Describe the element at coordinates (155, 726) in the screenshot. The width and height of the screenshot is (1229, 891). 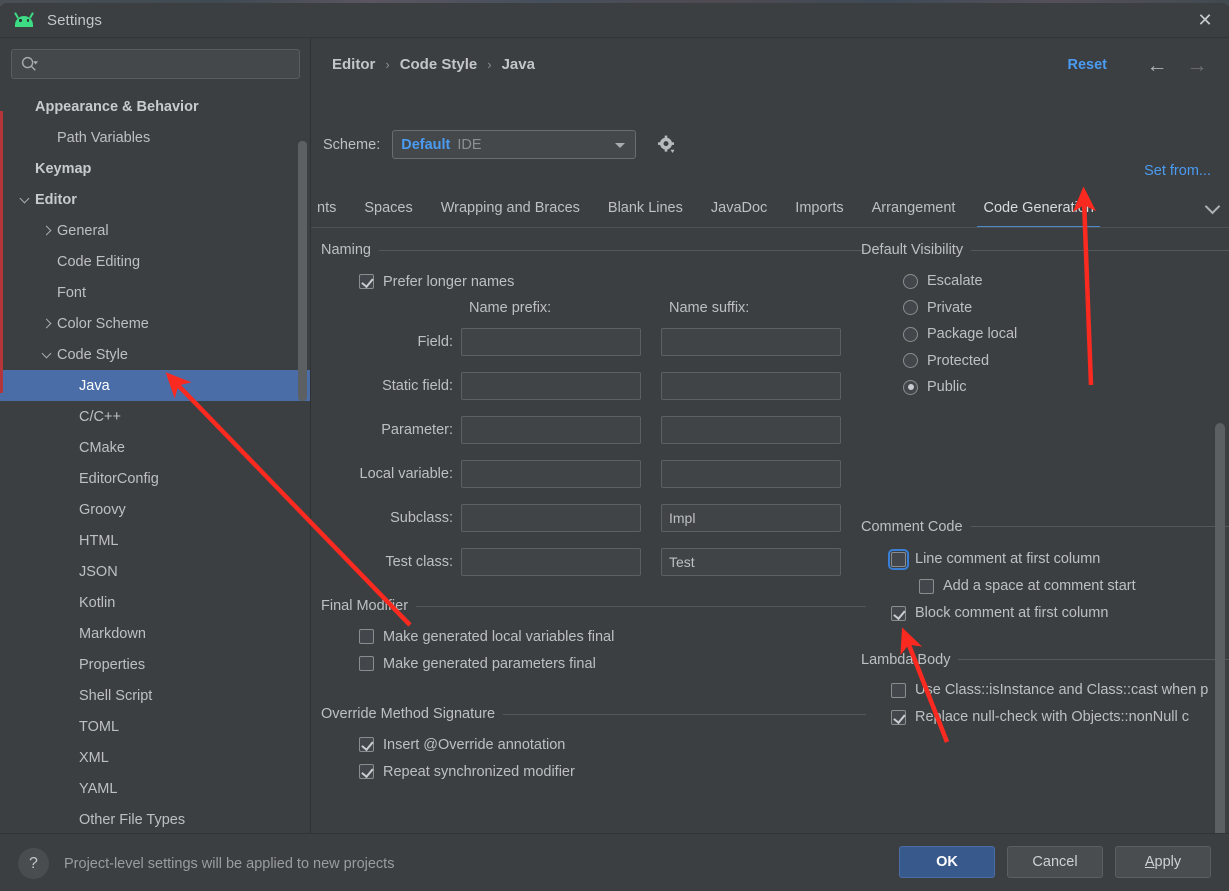
I see `sidebar-item-toml: TOML` at that location.